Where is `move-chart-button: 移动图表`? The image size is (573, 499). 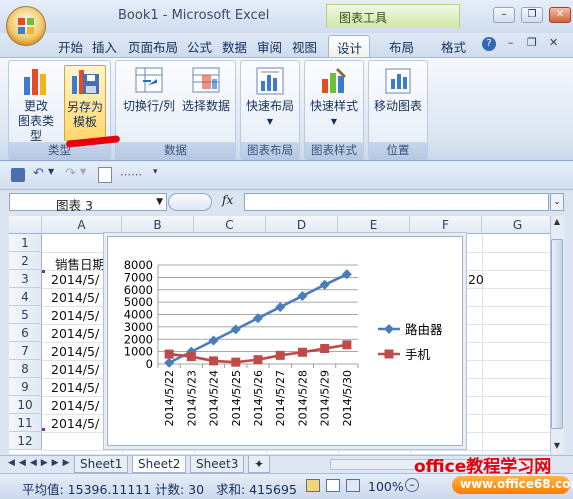
move-chart-button: 移动图表 is located at coordinates (398, 89).